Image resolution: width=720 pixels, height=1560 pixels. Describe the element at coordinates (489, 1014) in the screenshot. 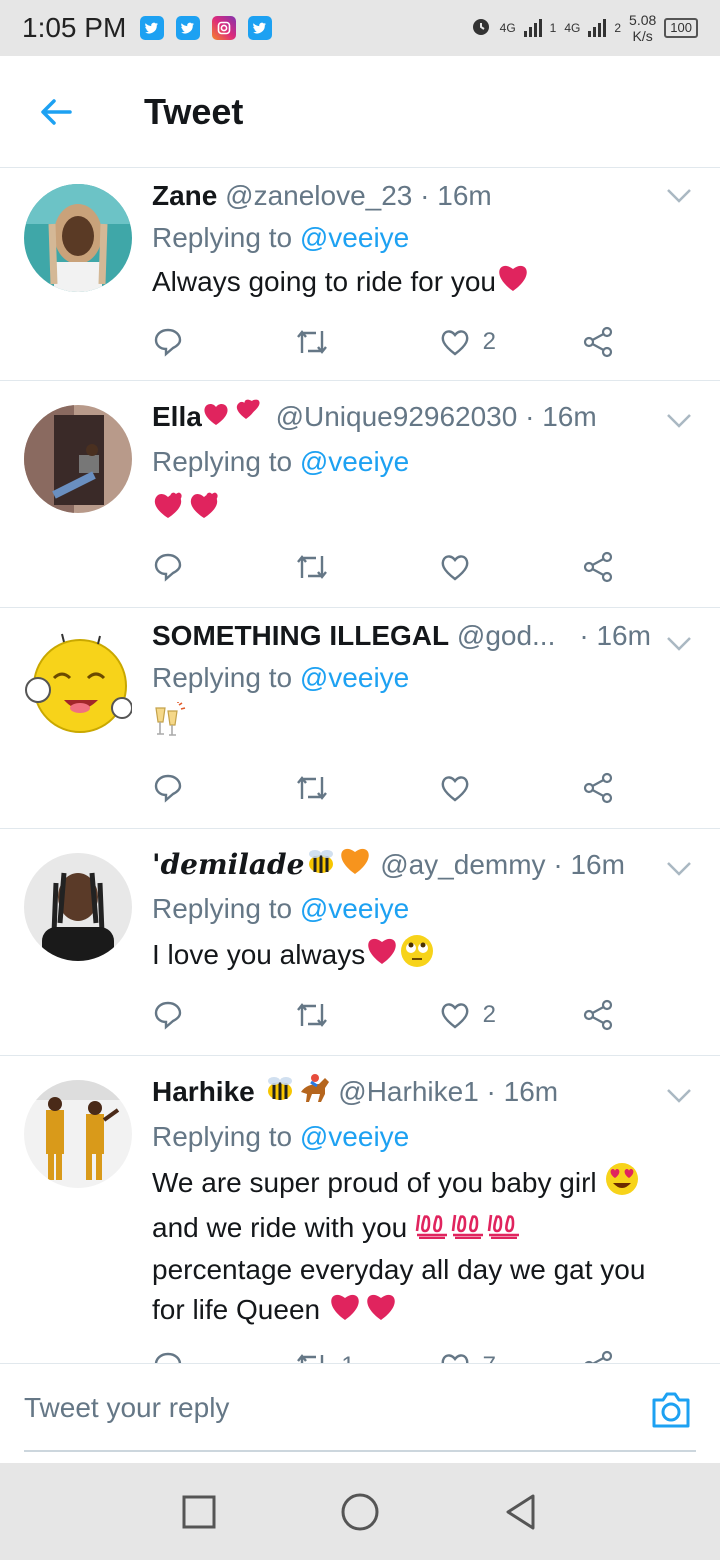

I see `like-count: 2` at that location.